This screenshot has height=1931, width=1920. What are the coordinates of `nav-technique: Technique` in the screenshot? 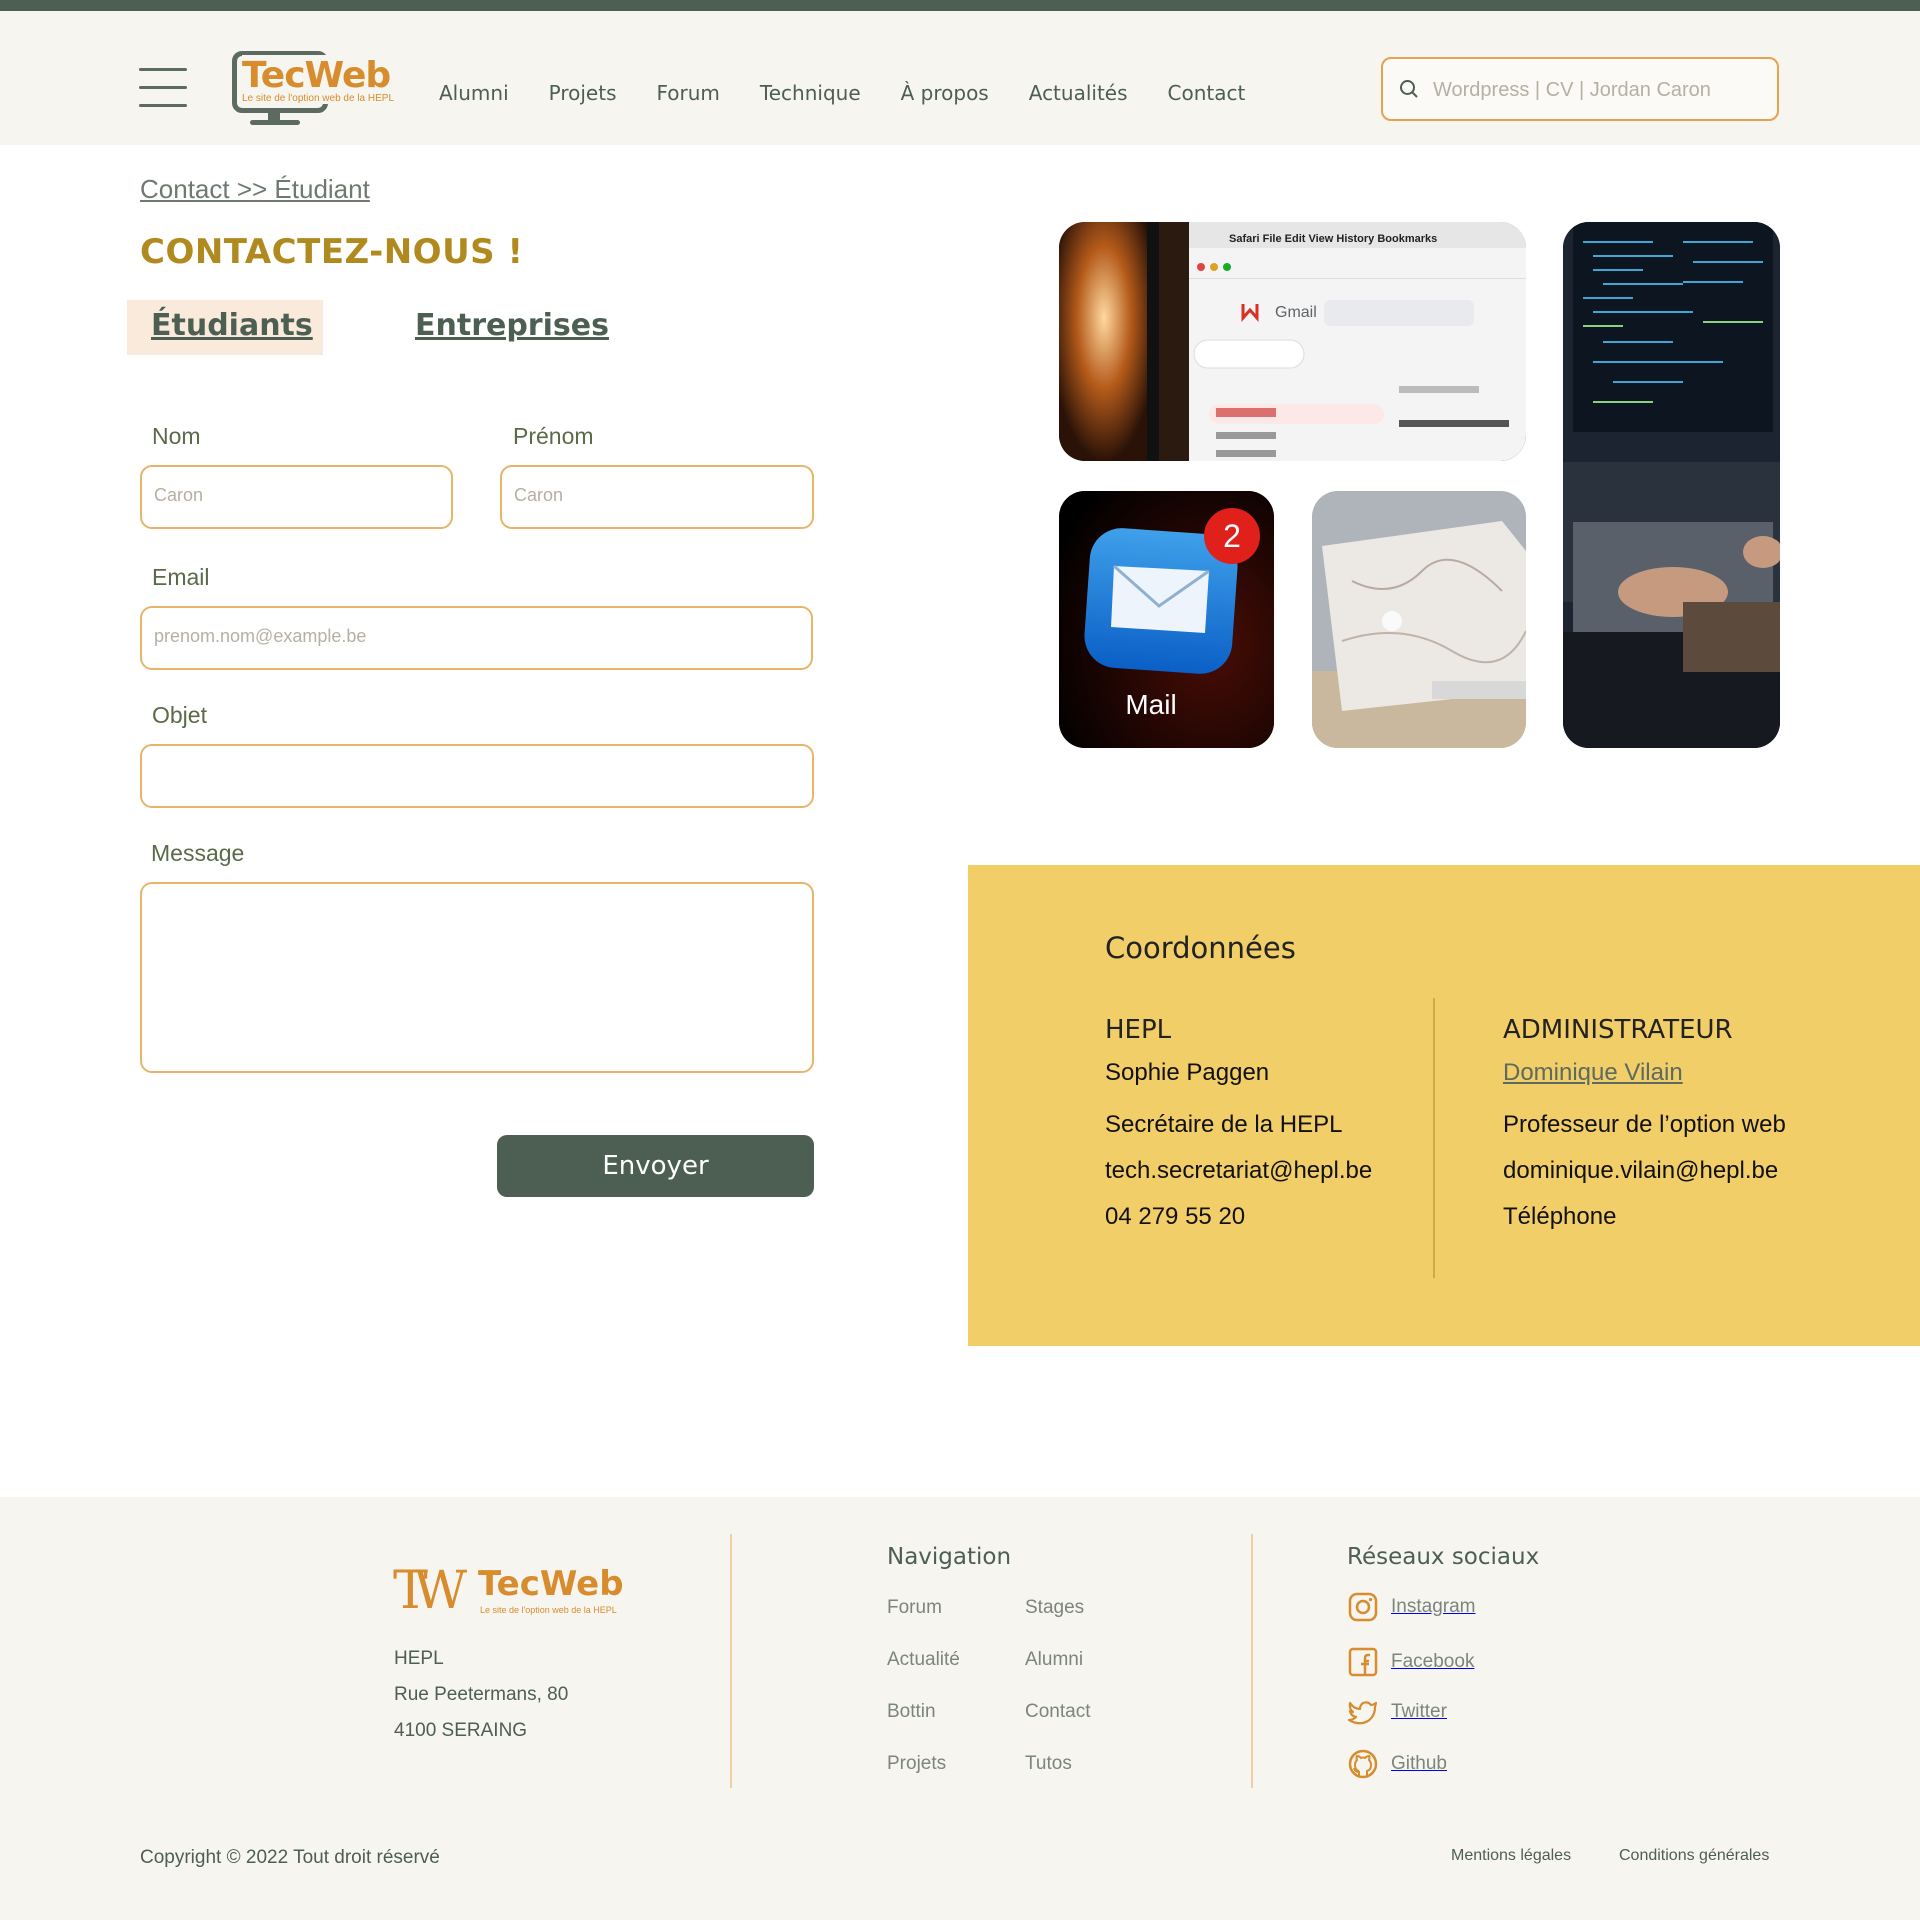 It's located at (810, 93).